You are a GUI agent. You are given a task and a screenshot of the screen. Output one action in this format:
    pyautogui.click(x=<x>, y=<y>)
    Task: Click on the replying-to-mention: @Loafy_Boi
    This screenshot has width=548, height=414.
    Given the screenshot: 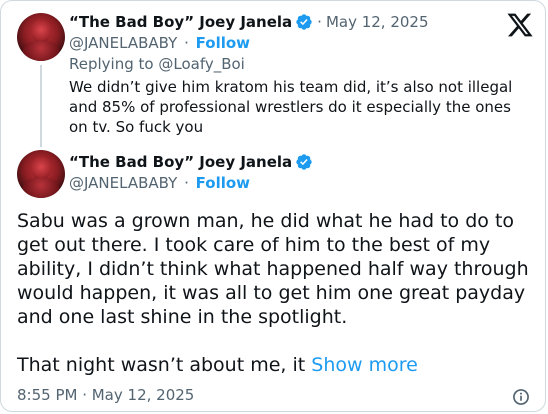 What is the action you would take?
    pyautogui.click(x=201, y=64)
    